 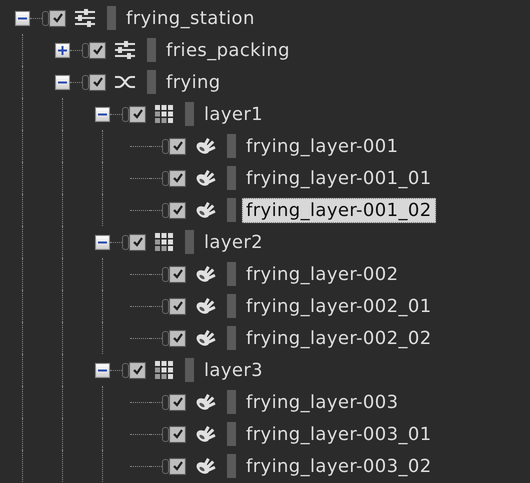 What do you see at coordinates (322, 274) in the screenshot?
I see `node-label: frying_layer-002` at bounding box center [322, 274].